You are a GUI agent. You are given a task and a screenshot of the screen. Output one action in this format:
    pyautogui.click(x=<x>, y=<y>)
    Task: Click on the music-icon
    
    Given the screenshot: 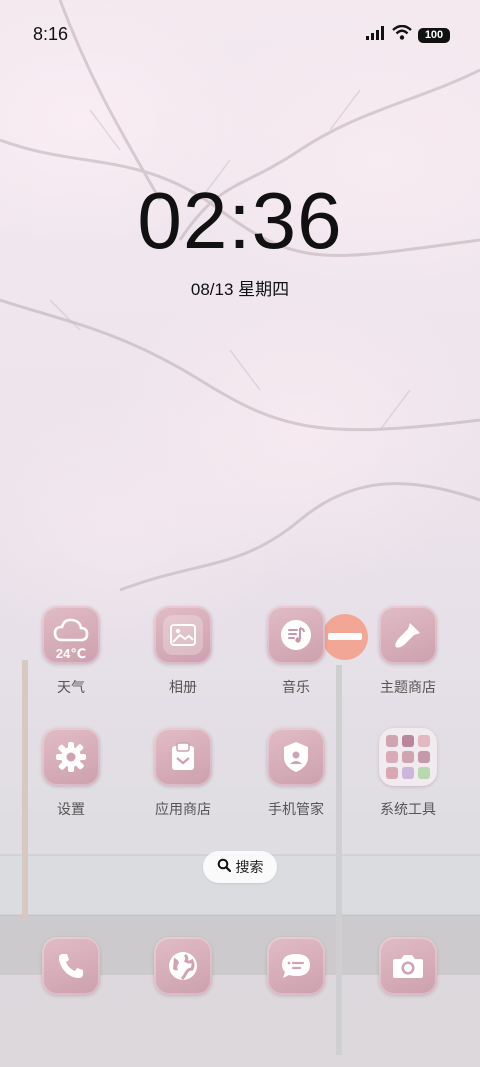 What is the action you would take?
    pyautogui.click(x=296, y=635)
    